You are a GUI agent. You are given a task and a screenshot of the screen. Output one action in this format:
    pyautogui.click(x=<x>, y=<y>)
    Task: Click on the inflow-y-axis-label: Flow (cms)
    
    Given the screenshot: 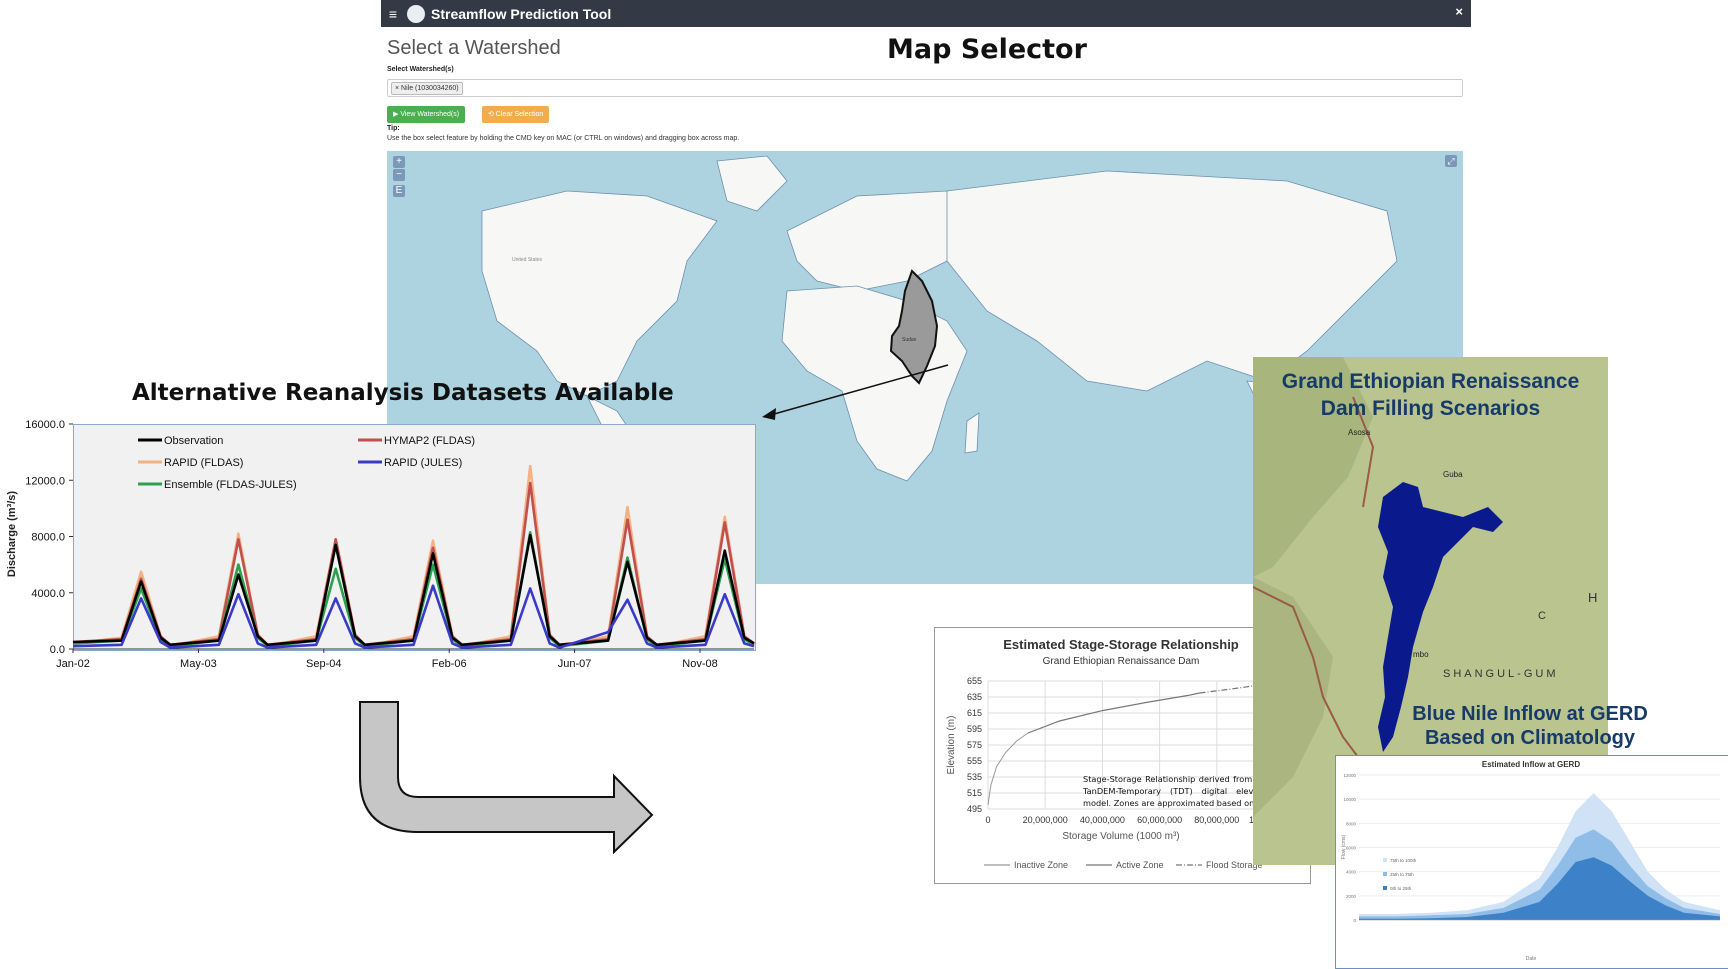 What is the action you would take?
    pyautogui.click(x=1344, y=846)
    